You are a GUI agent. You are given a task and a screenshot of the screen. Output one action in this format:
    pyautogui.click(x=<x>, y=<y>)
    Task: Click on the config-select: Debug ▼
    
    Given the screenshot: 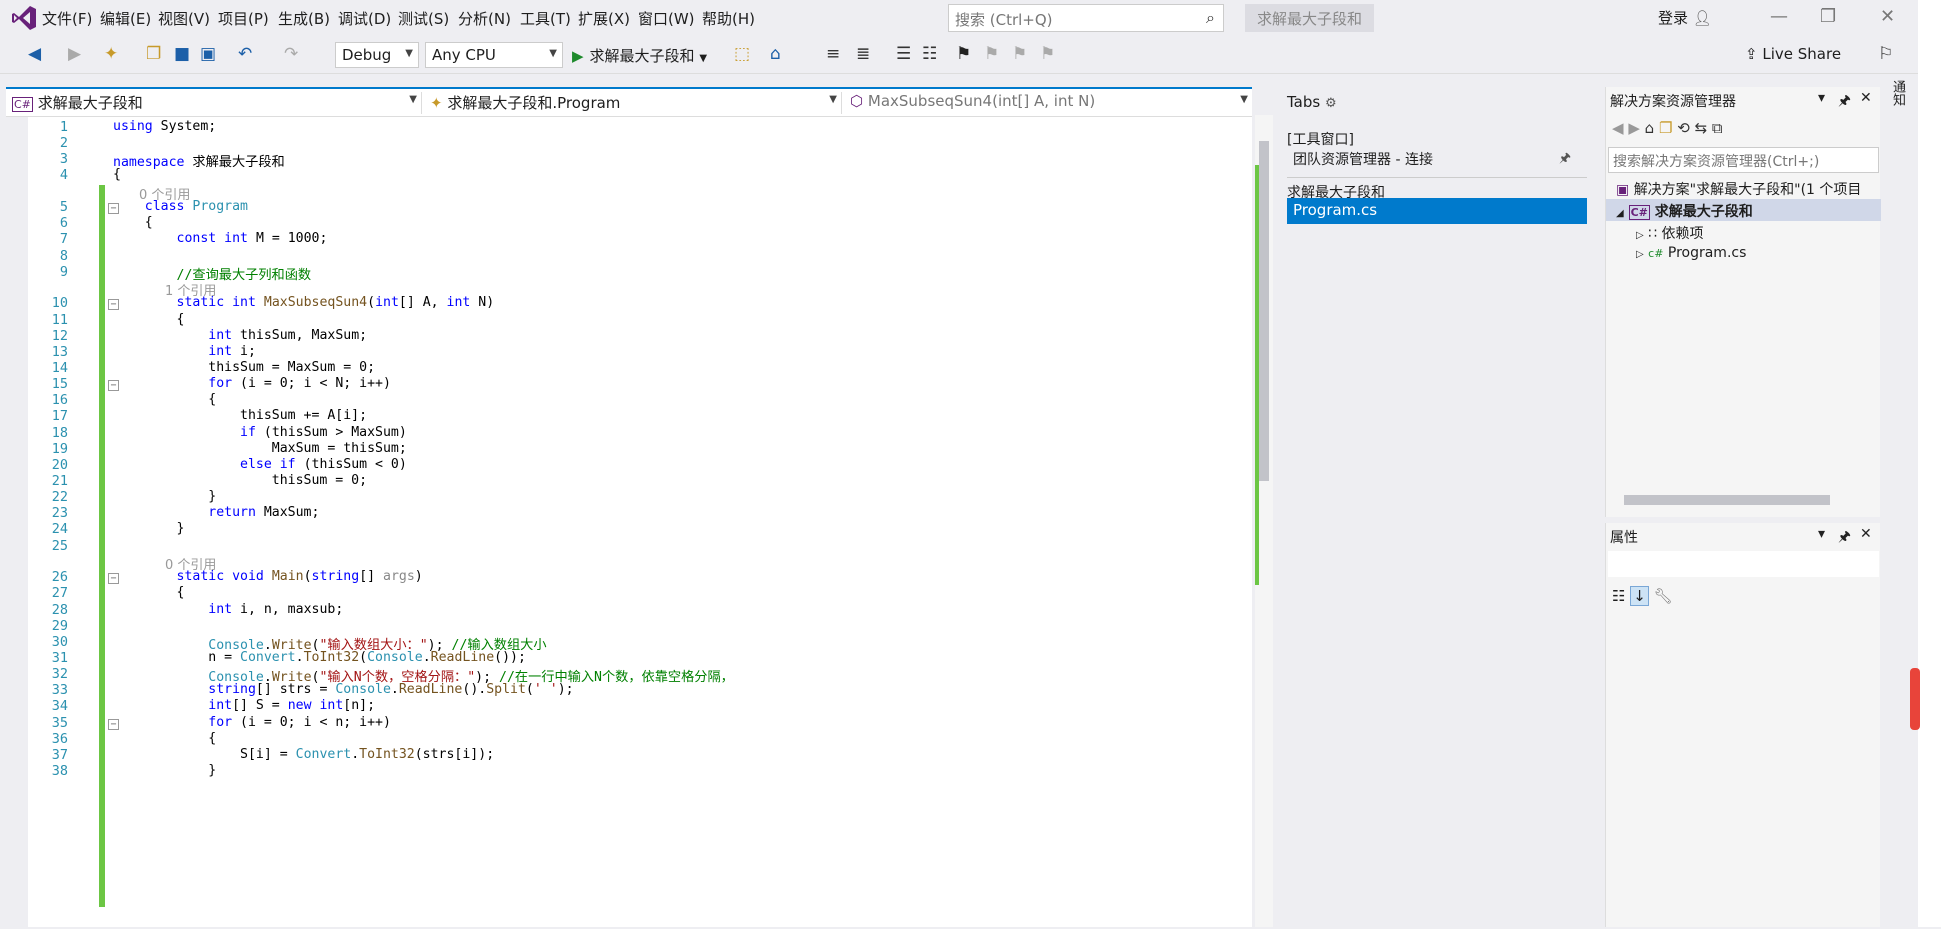 What is the action you would take?
    pyautogui.click(x=377, y=55)
    